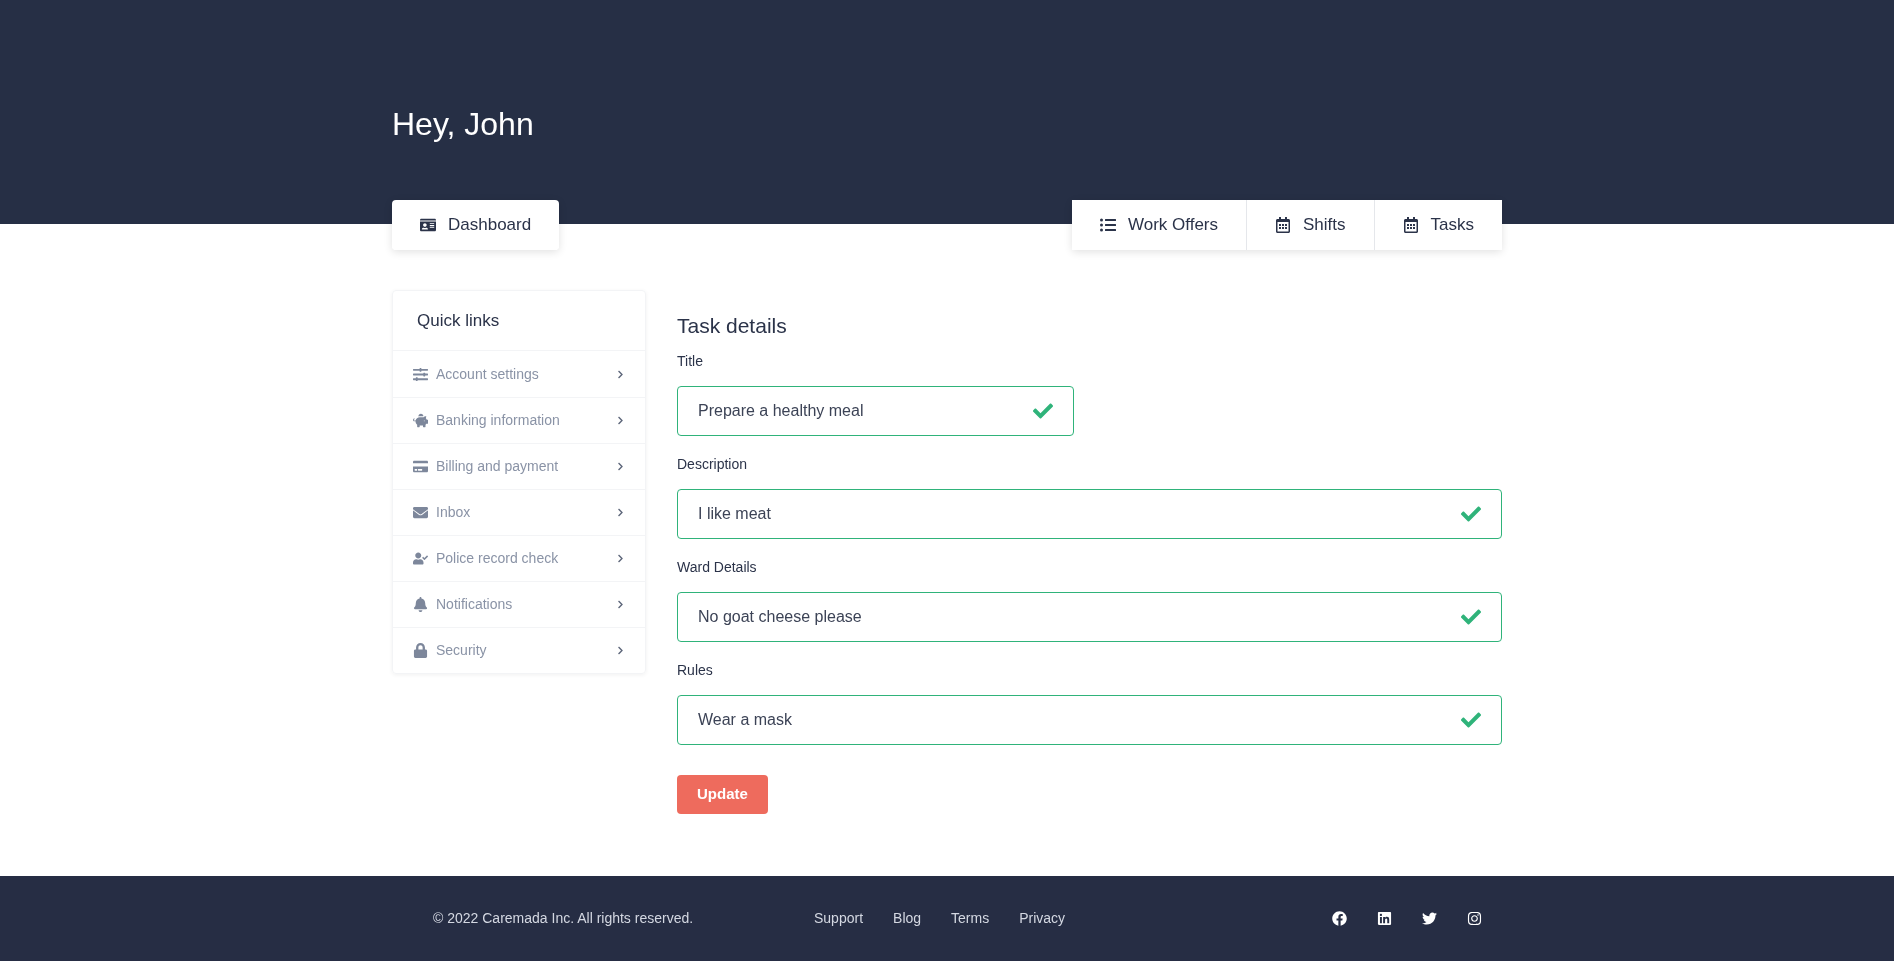 The height and width of the screenshot is (961, 1894). What do you see at coordinates (1089, 514) in the screenshot?
I see `input-field: I like meat` at bounding box center [1089, 514].